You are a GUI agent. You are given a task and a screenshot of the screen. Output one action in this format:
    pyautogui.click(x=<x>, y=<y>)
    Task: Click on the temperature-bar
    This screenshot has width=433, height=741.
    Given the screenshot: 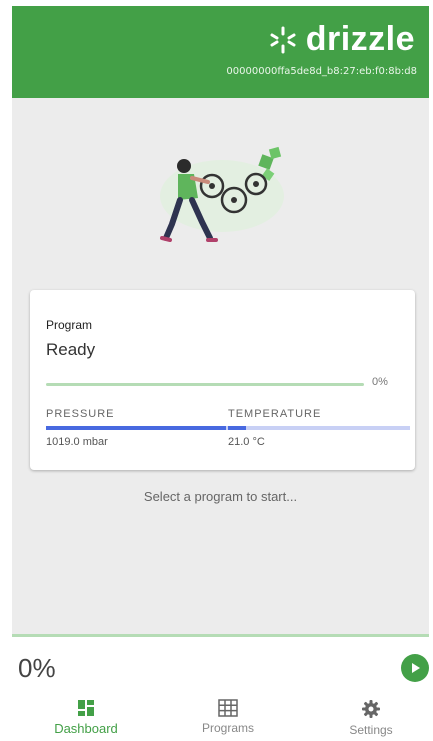 What is the action you would take?
    pyautogui.click(x=319, y=428)
    